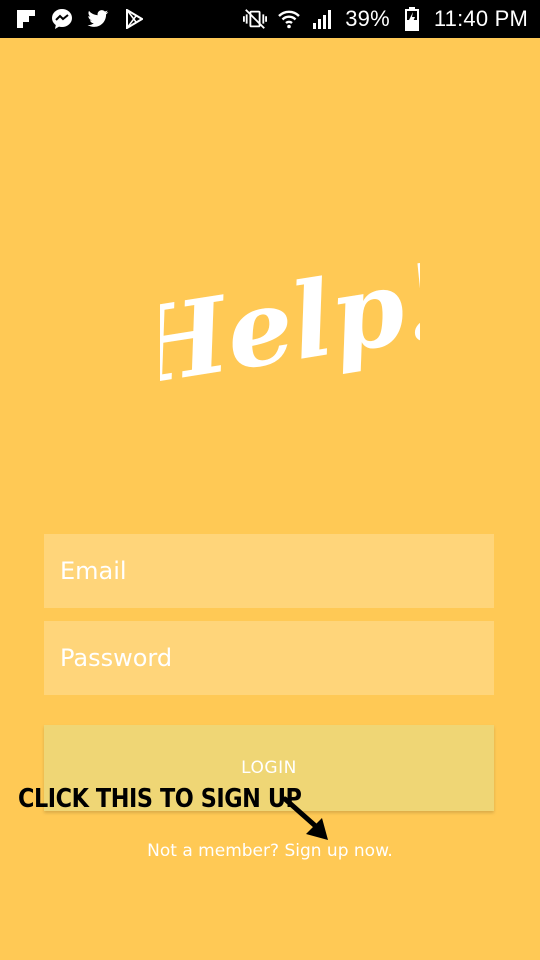 The image size is (540, 960). Describe the element at coordinates (305, 818) in the screenshot. I see `annotation-arrow-icon` at that location.